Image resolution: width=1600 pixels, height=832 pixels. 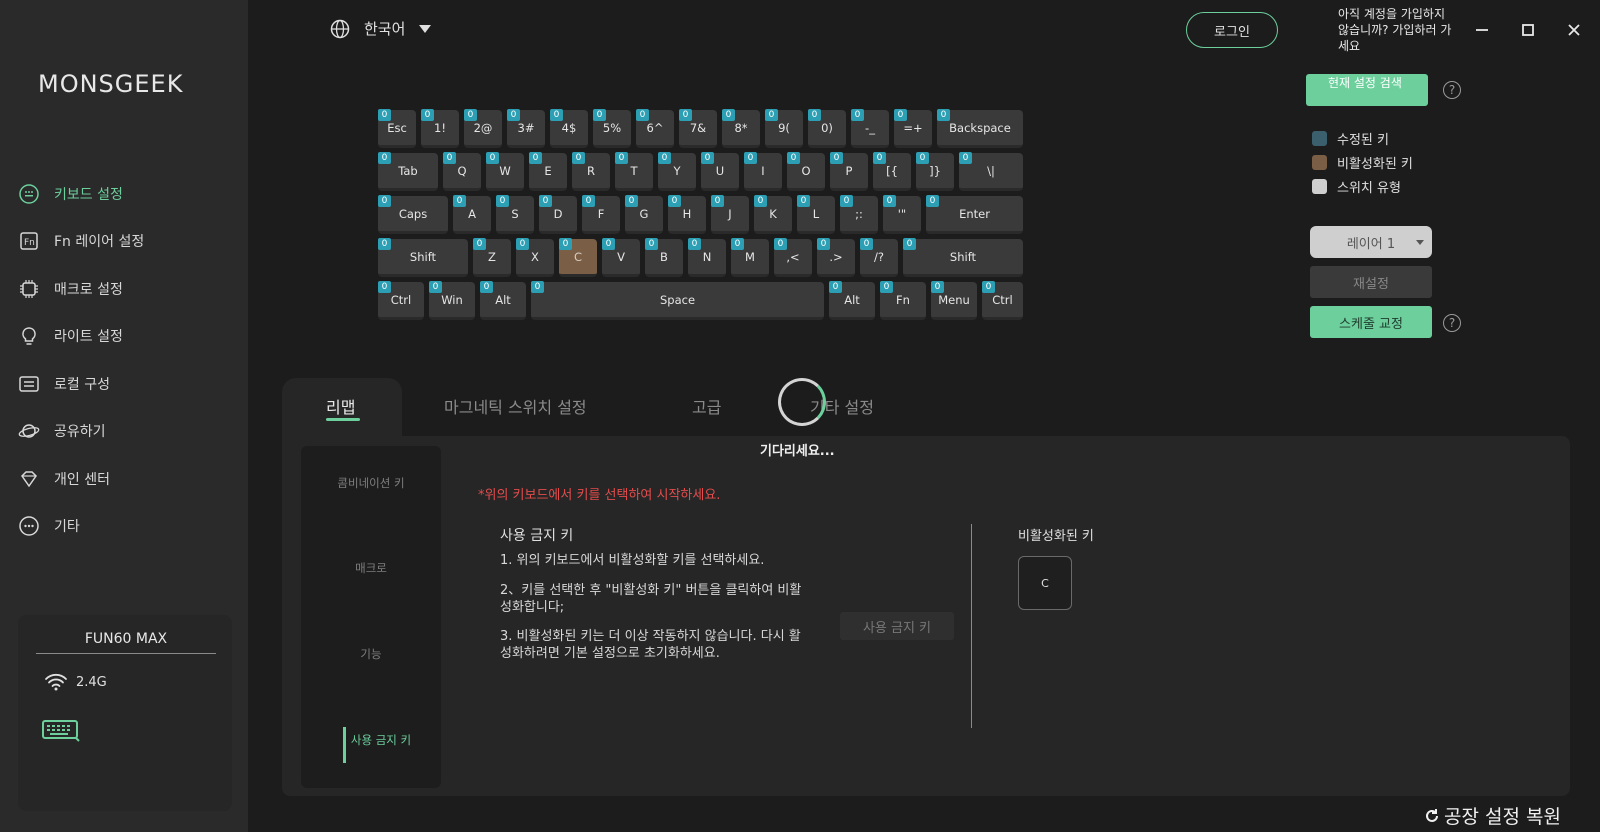 What do you see at coordinates (340, 406) in the screenshot?
I see `tab-remap: 리맵` at bounding box center [340, 406].